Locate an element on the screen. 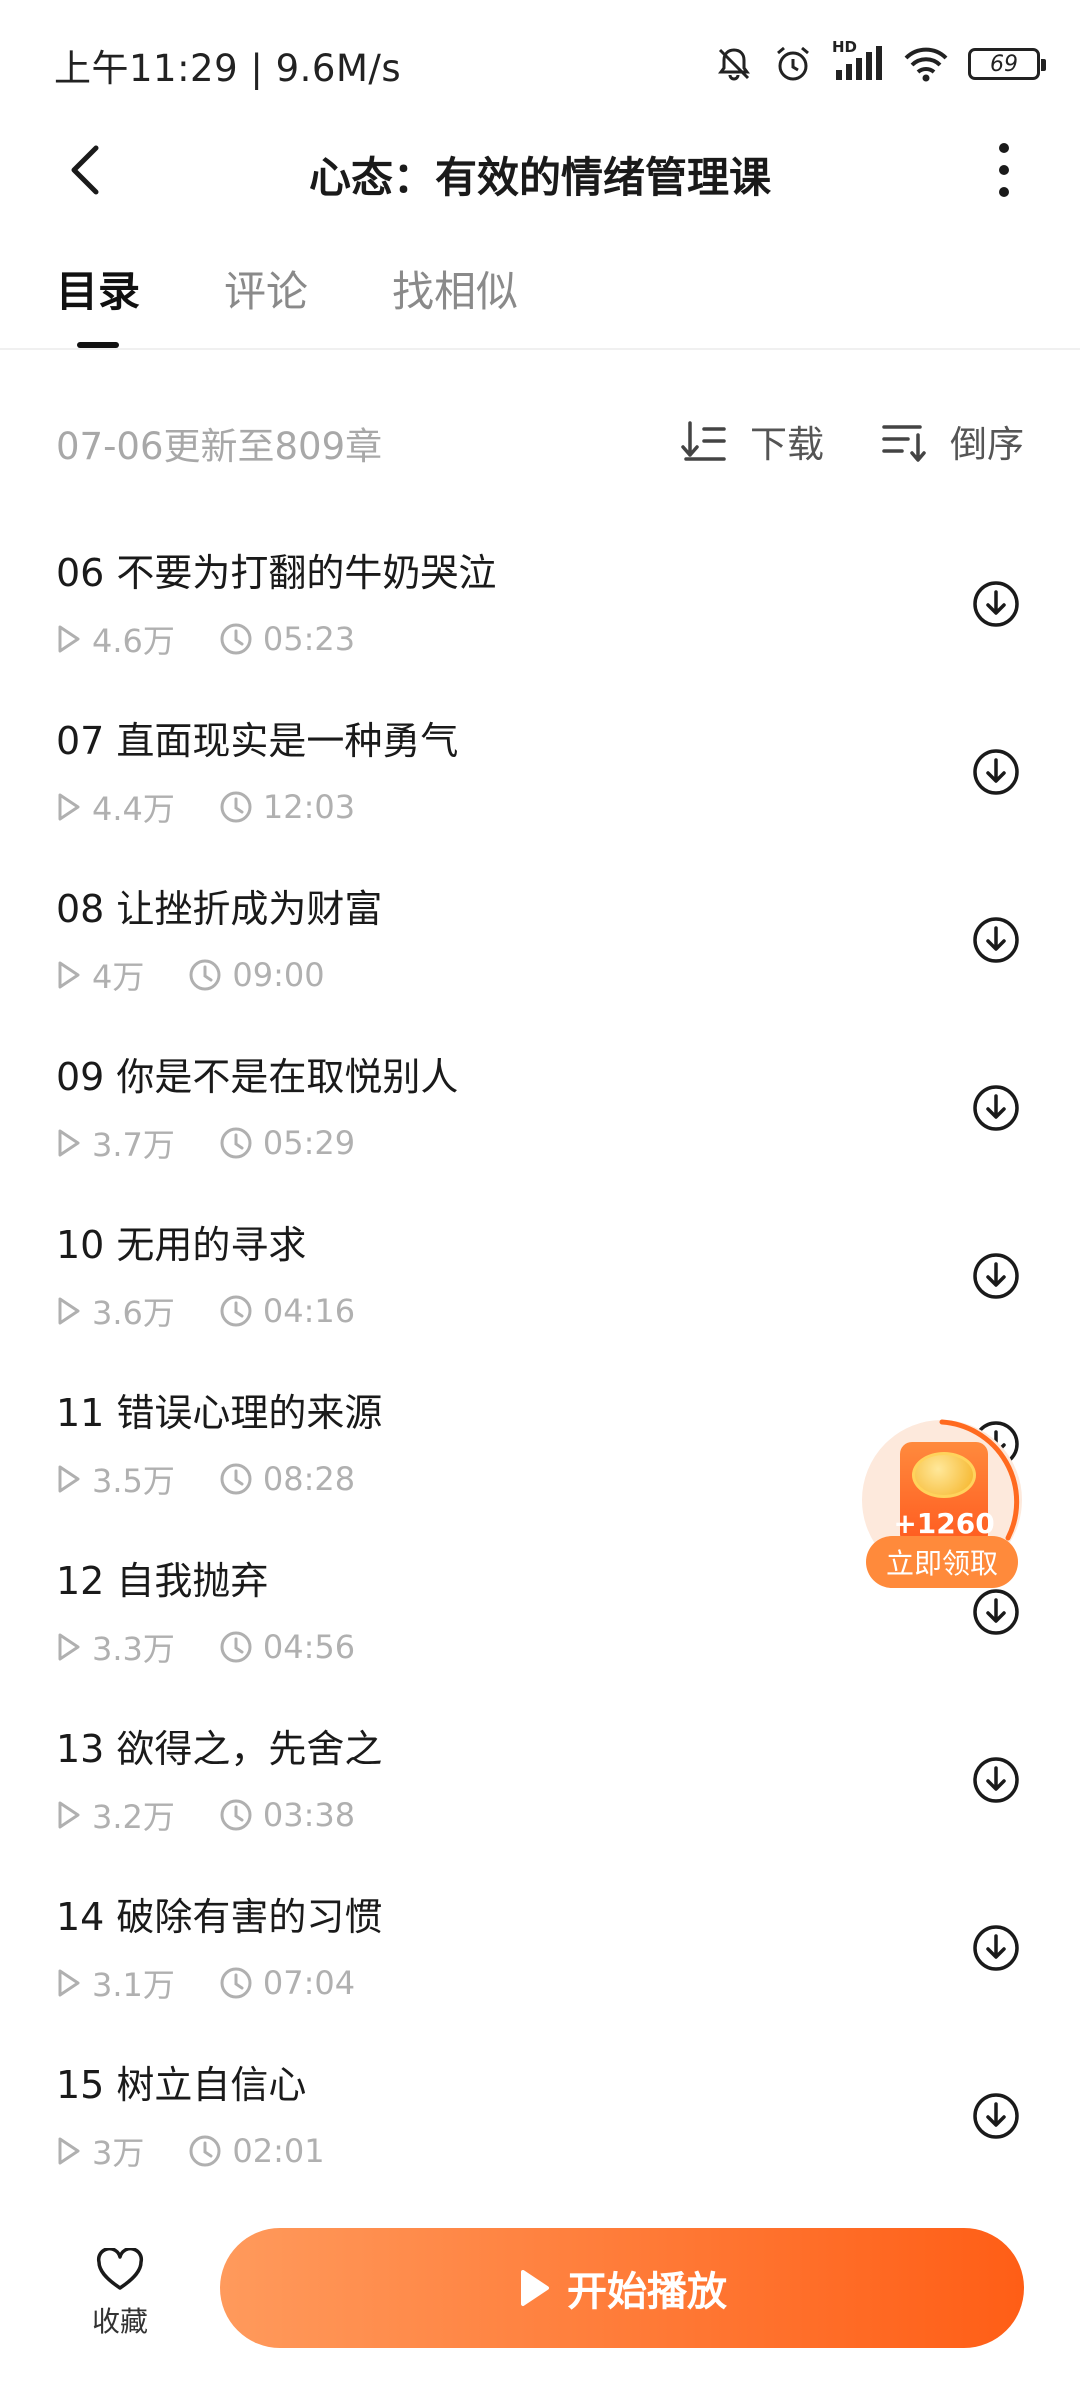  play-count-value: 4.6万 is located at coordinates (133, 641).